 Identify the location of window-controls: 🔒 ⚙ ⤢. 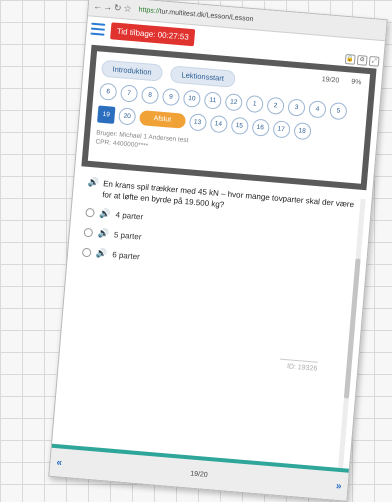
(362, 60).